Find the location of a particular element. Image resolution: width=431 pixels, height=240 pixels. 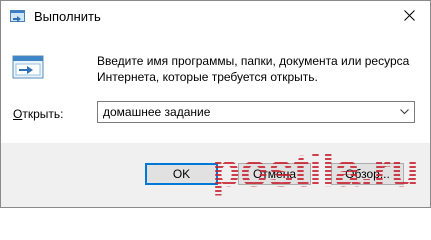

combobox-dropdown-button is located at coordinates (405, 112).